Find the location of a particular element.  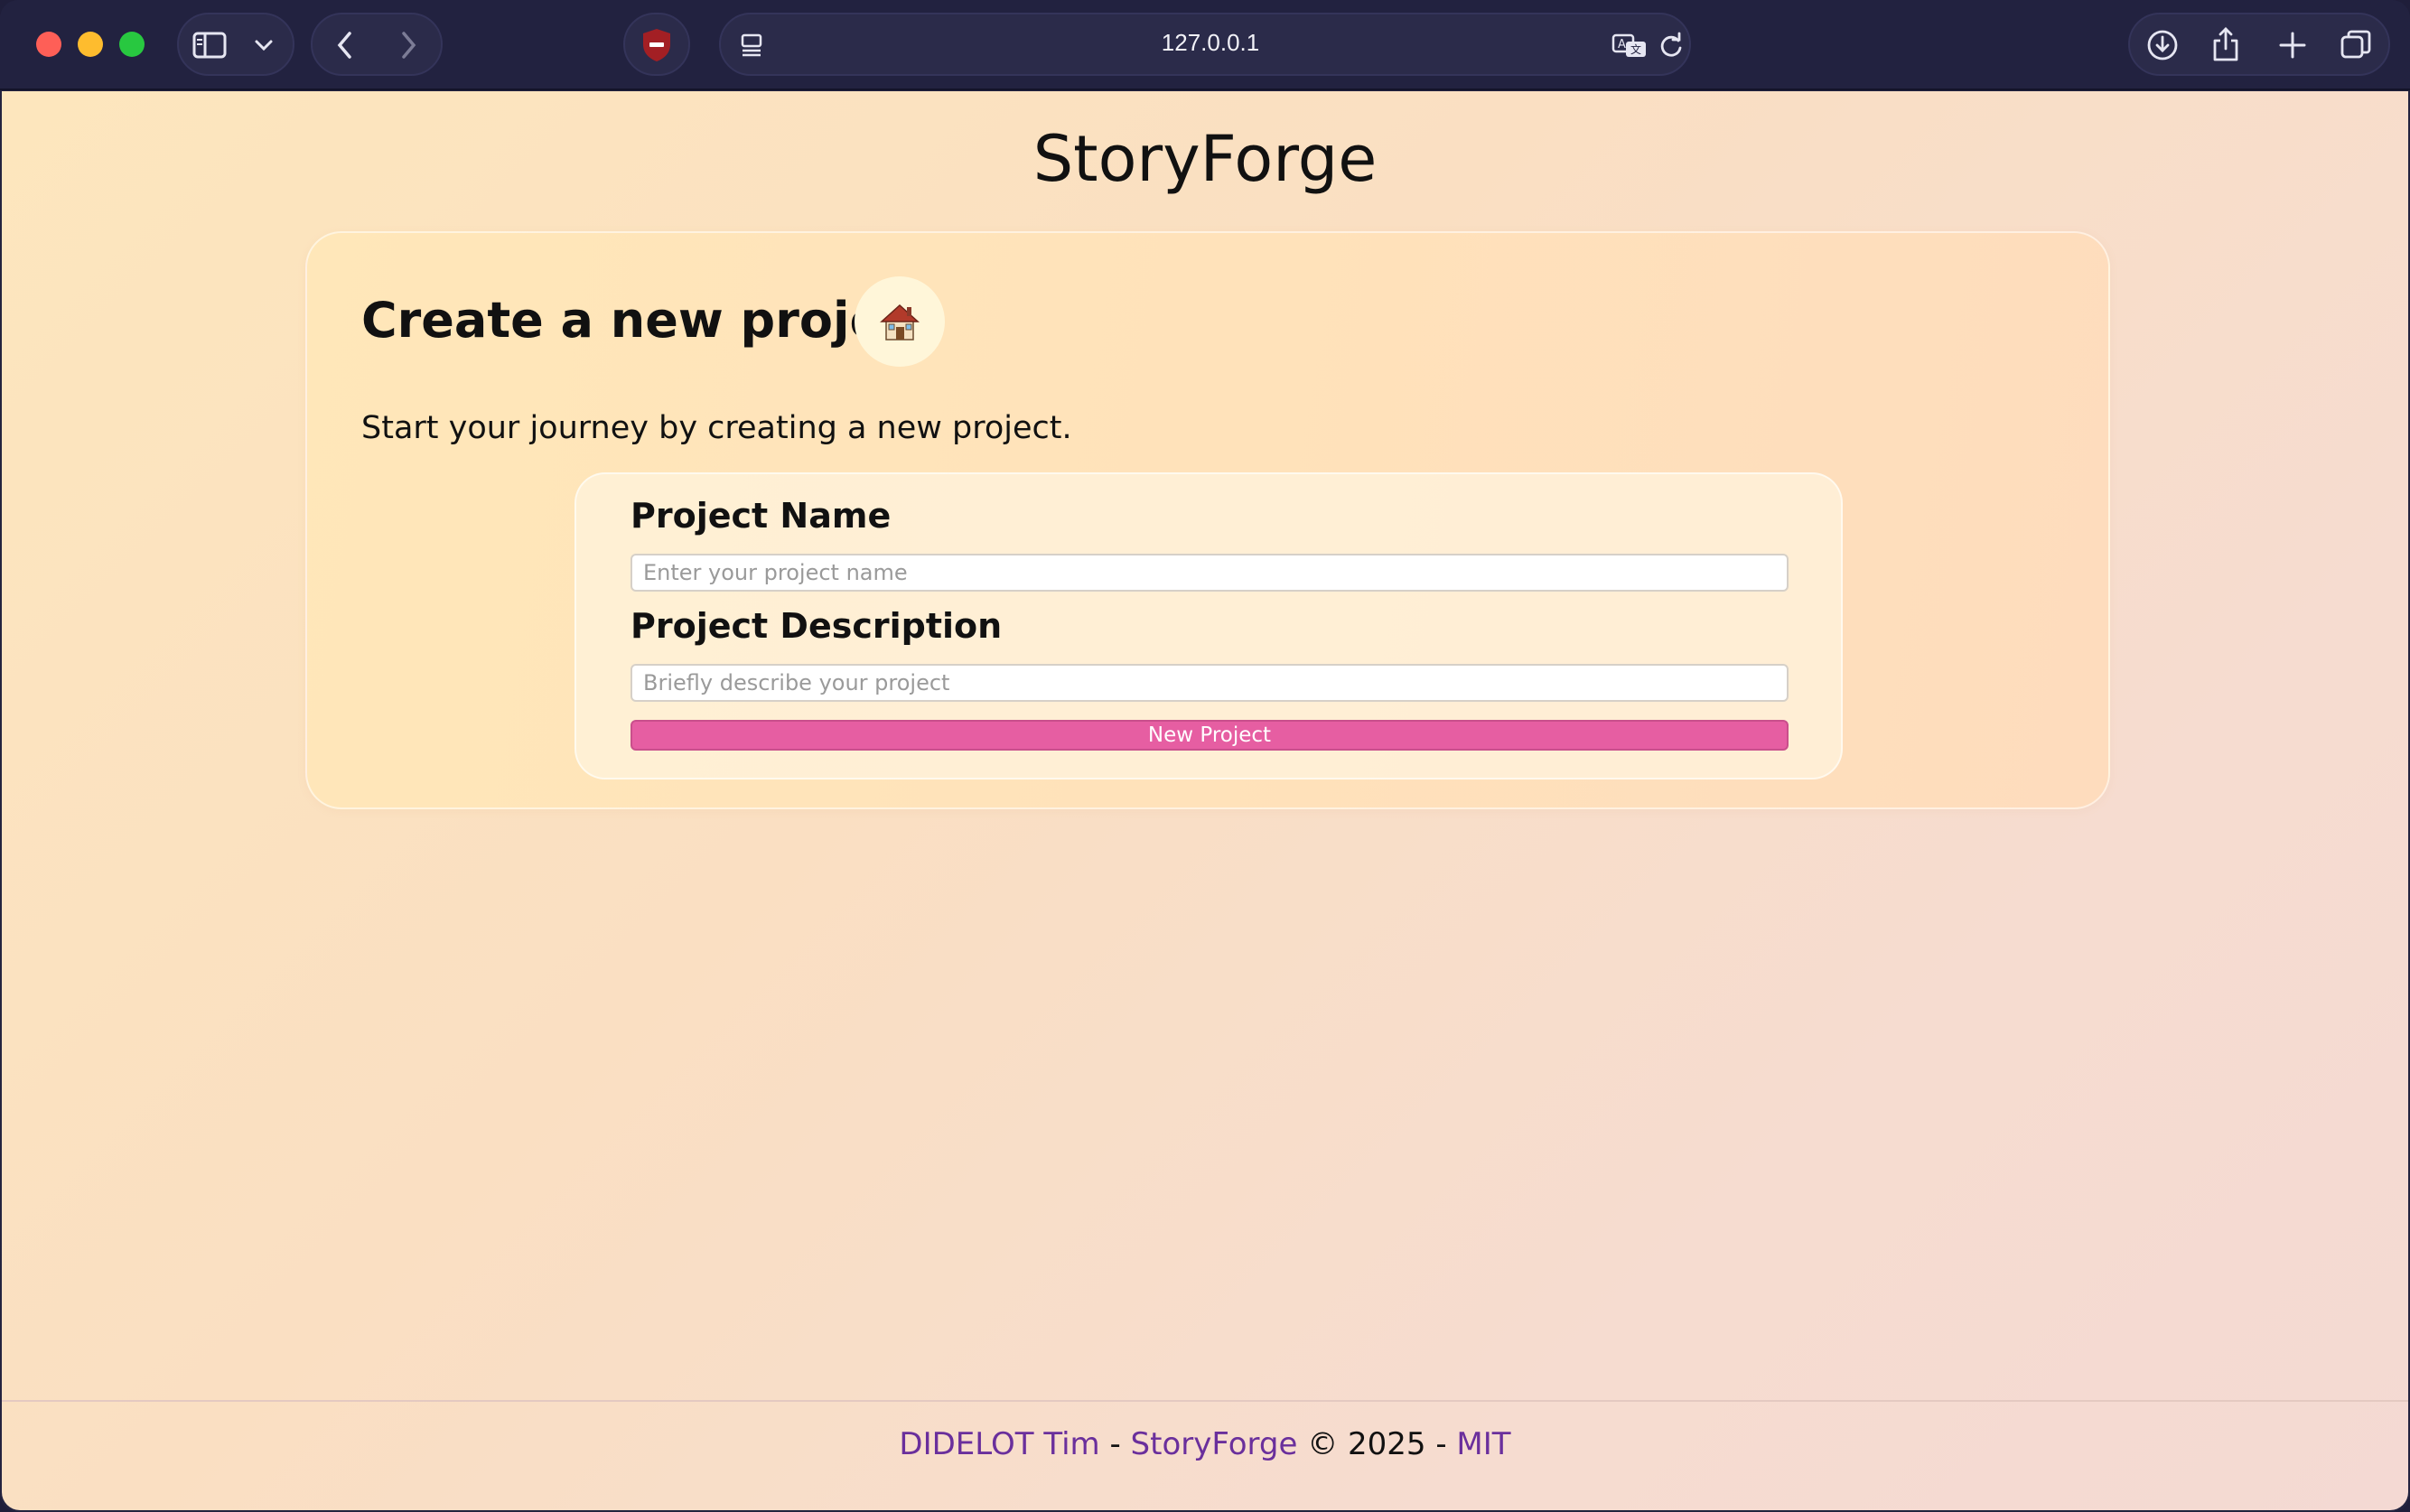

new-tab-plus-icon is located at coordinates (2293, 45).